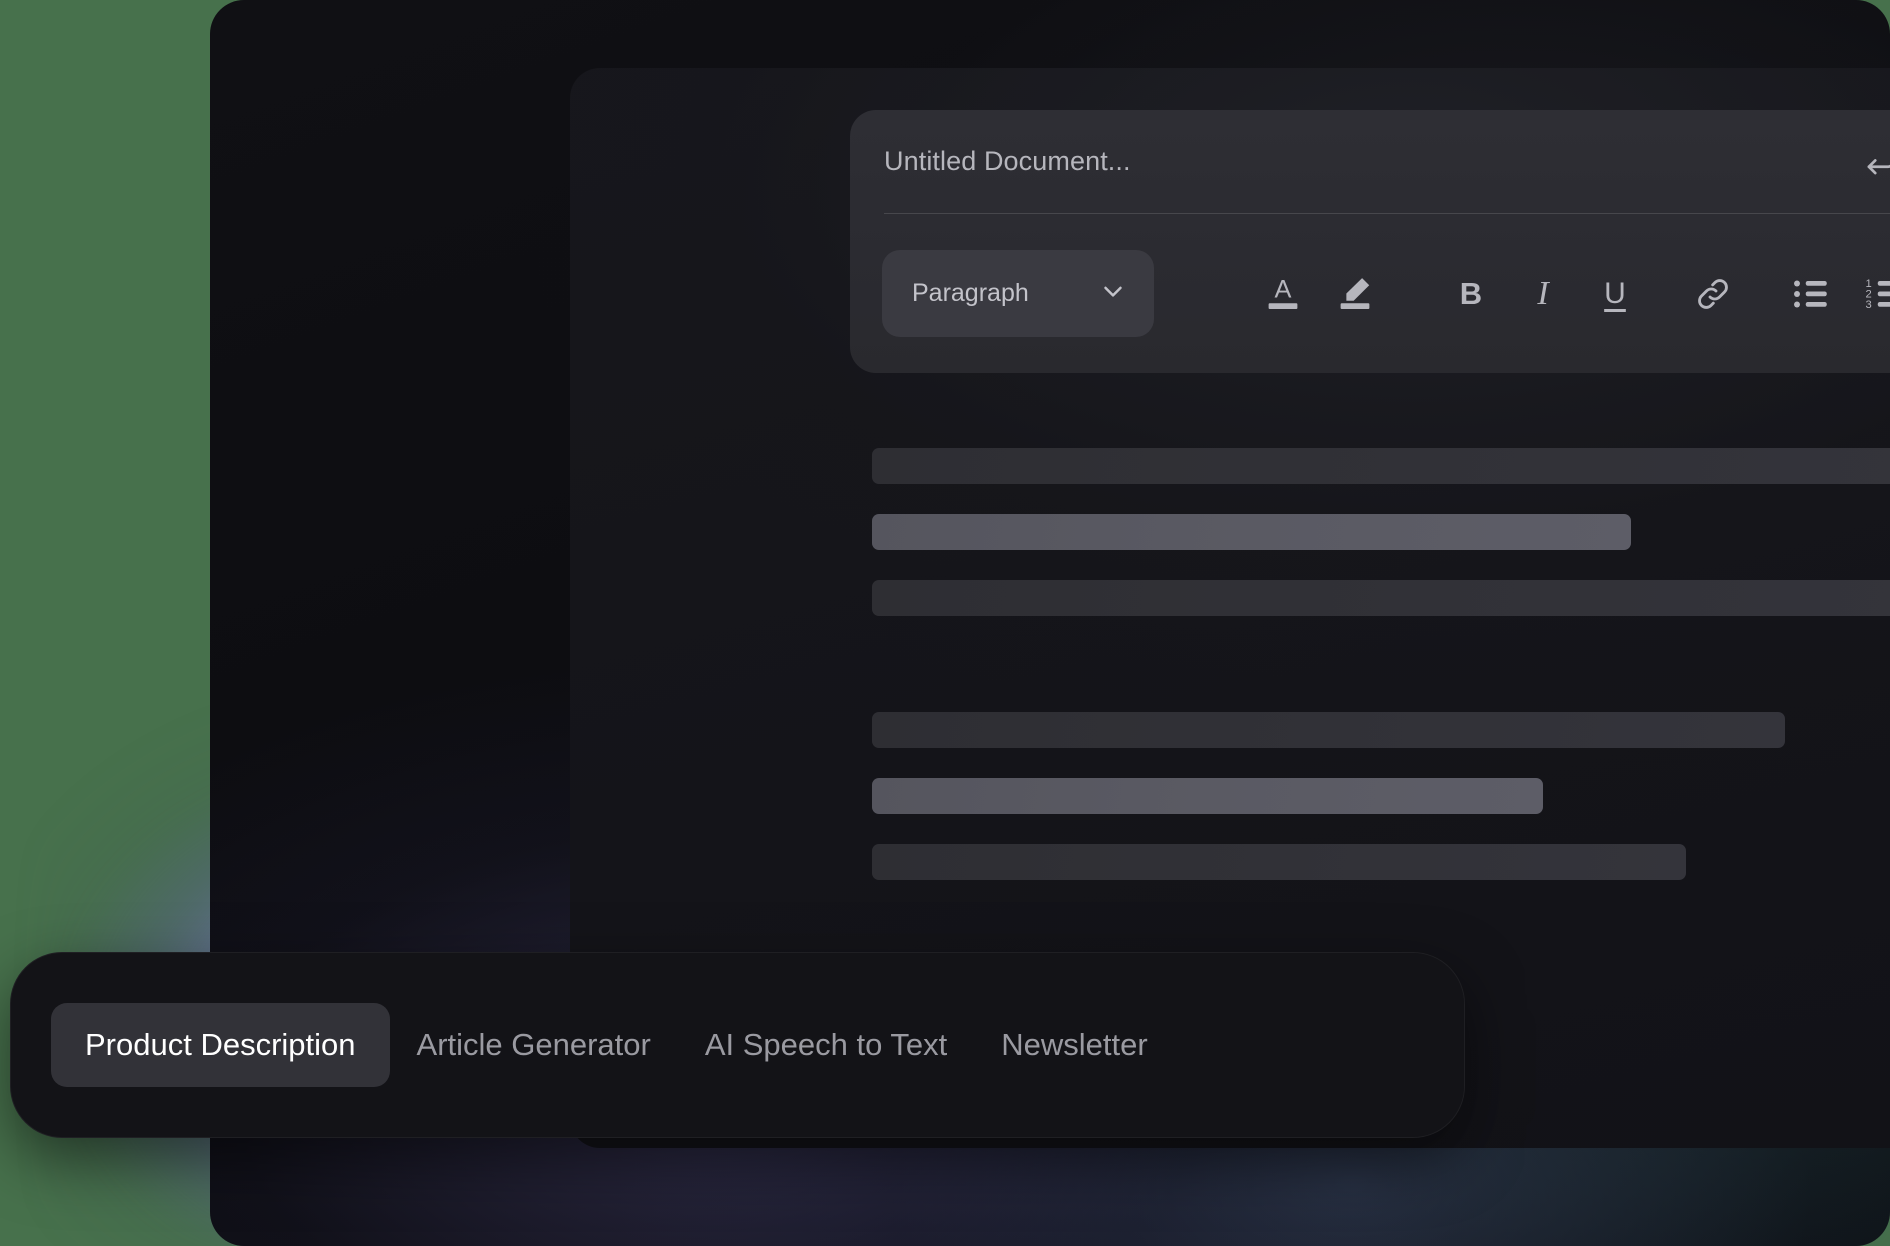 The height and width of the screenshot is (1246, 1890). Describe the element at coordinates (1283, 289) in the screenshot. I see `svg-text: A` at that location.